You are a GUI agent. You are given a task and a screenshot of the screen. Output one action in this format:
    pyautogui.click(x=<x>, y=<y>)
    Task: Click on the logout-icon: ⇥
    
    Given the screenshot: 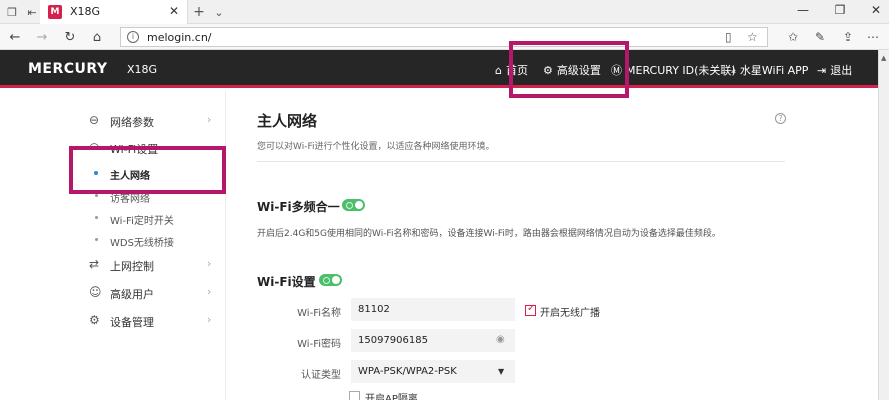 What is the action you would take?
    pyautogui.click(x=822, y=70)
    